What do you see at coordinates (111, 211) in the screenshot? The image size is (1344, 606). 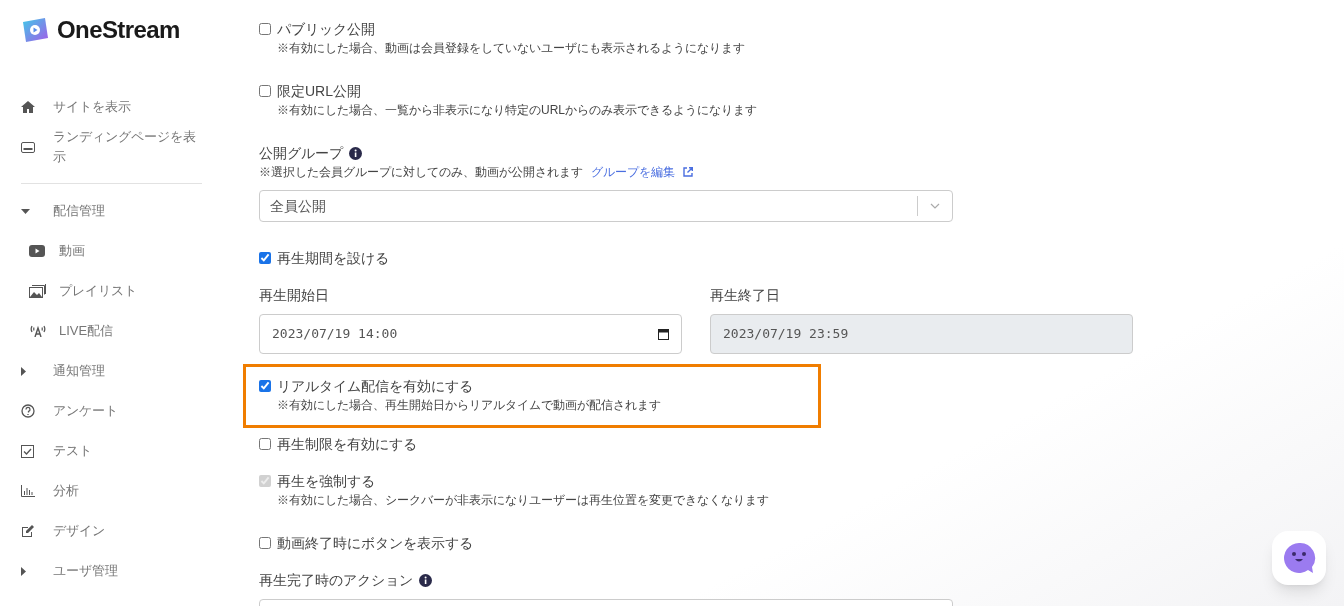 I see `sidebar-item: 配信管理` at bounding box center [111, 211].